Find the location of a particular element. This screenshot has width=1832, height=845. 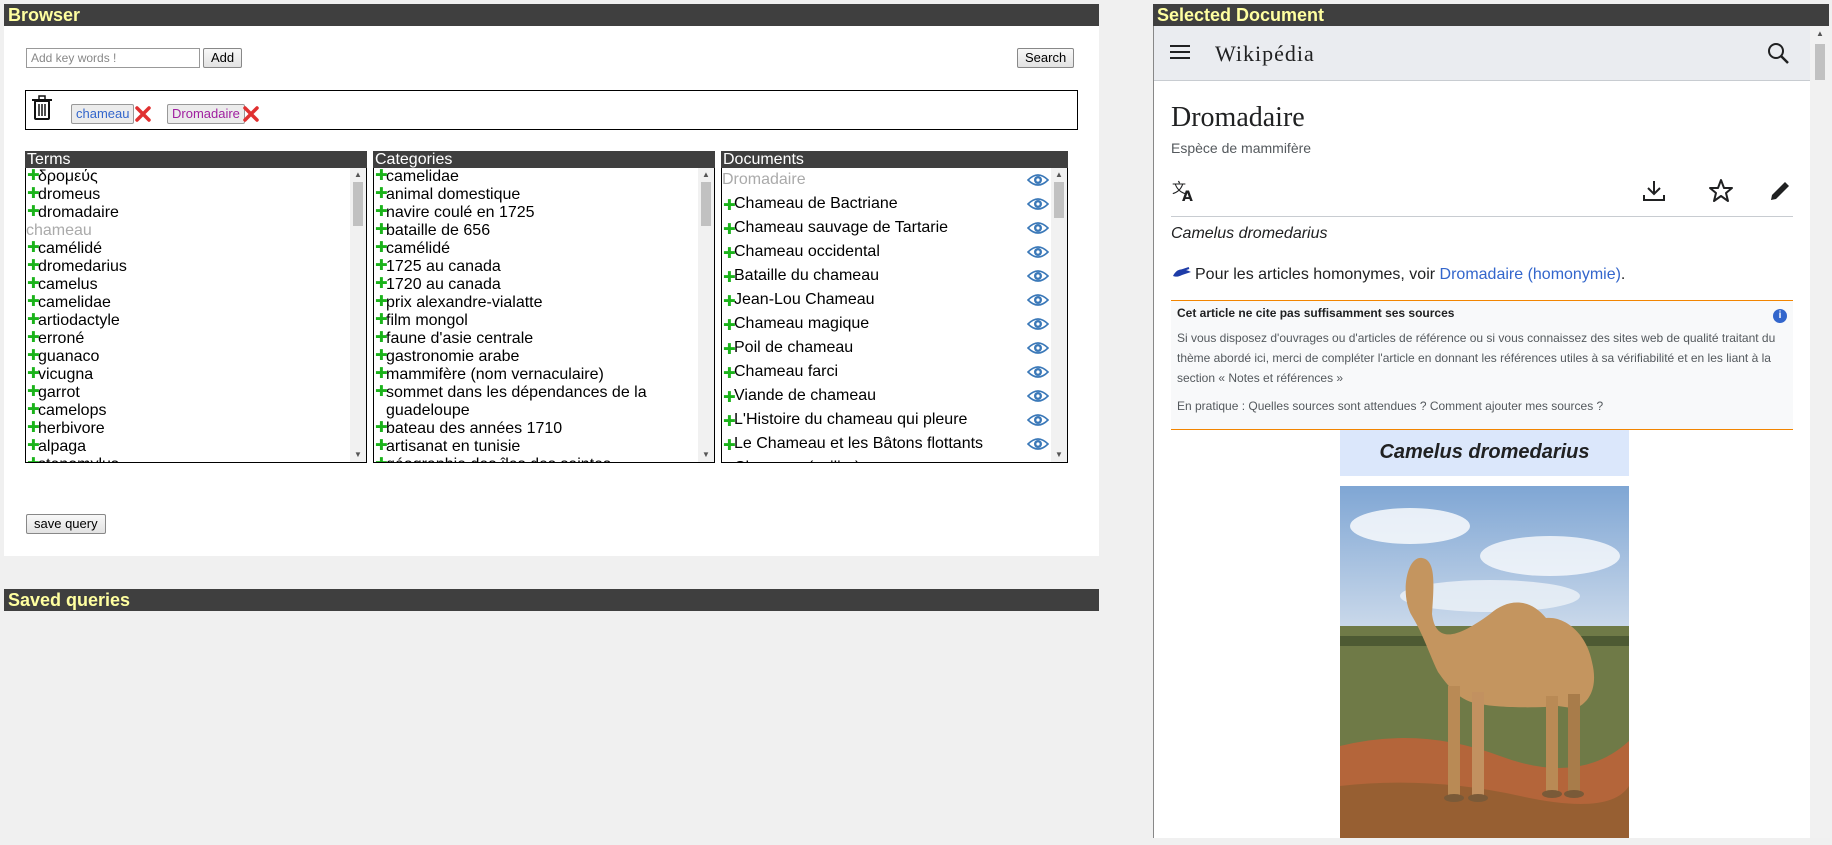

term-item: ✚ herbivore is located at coordinates (188, 428).